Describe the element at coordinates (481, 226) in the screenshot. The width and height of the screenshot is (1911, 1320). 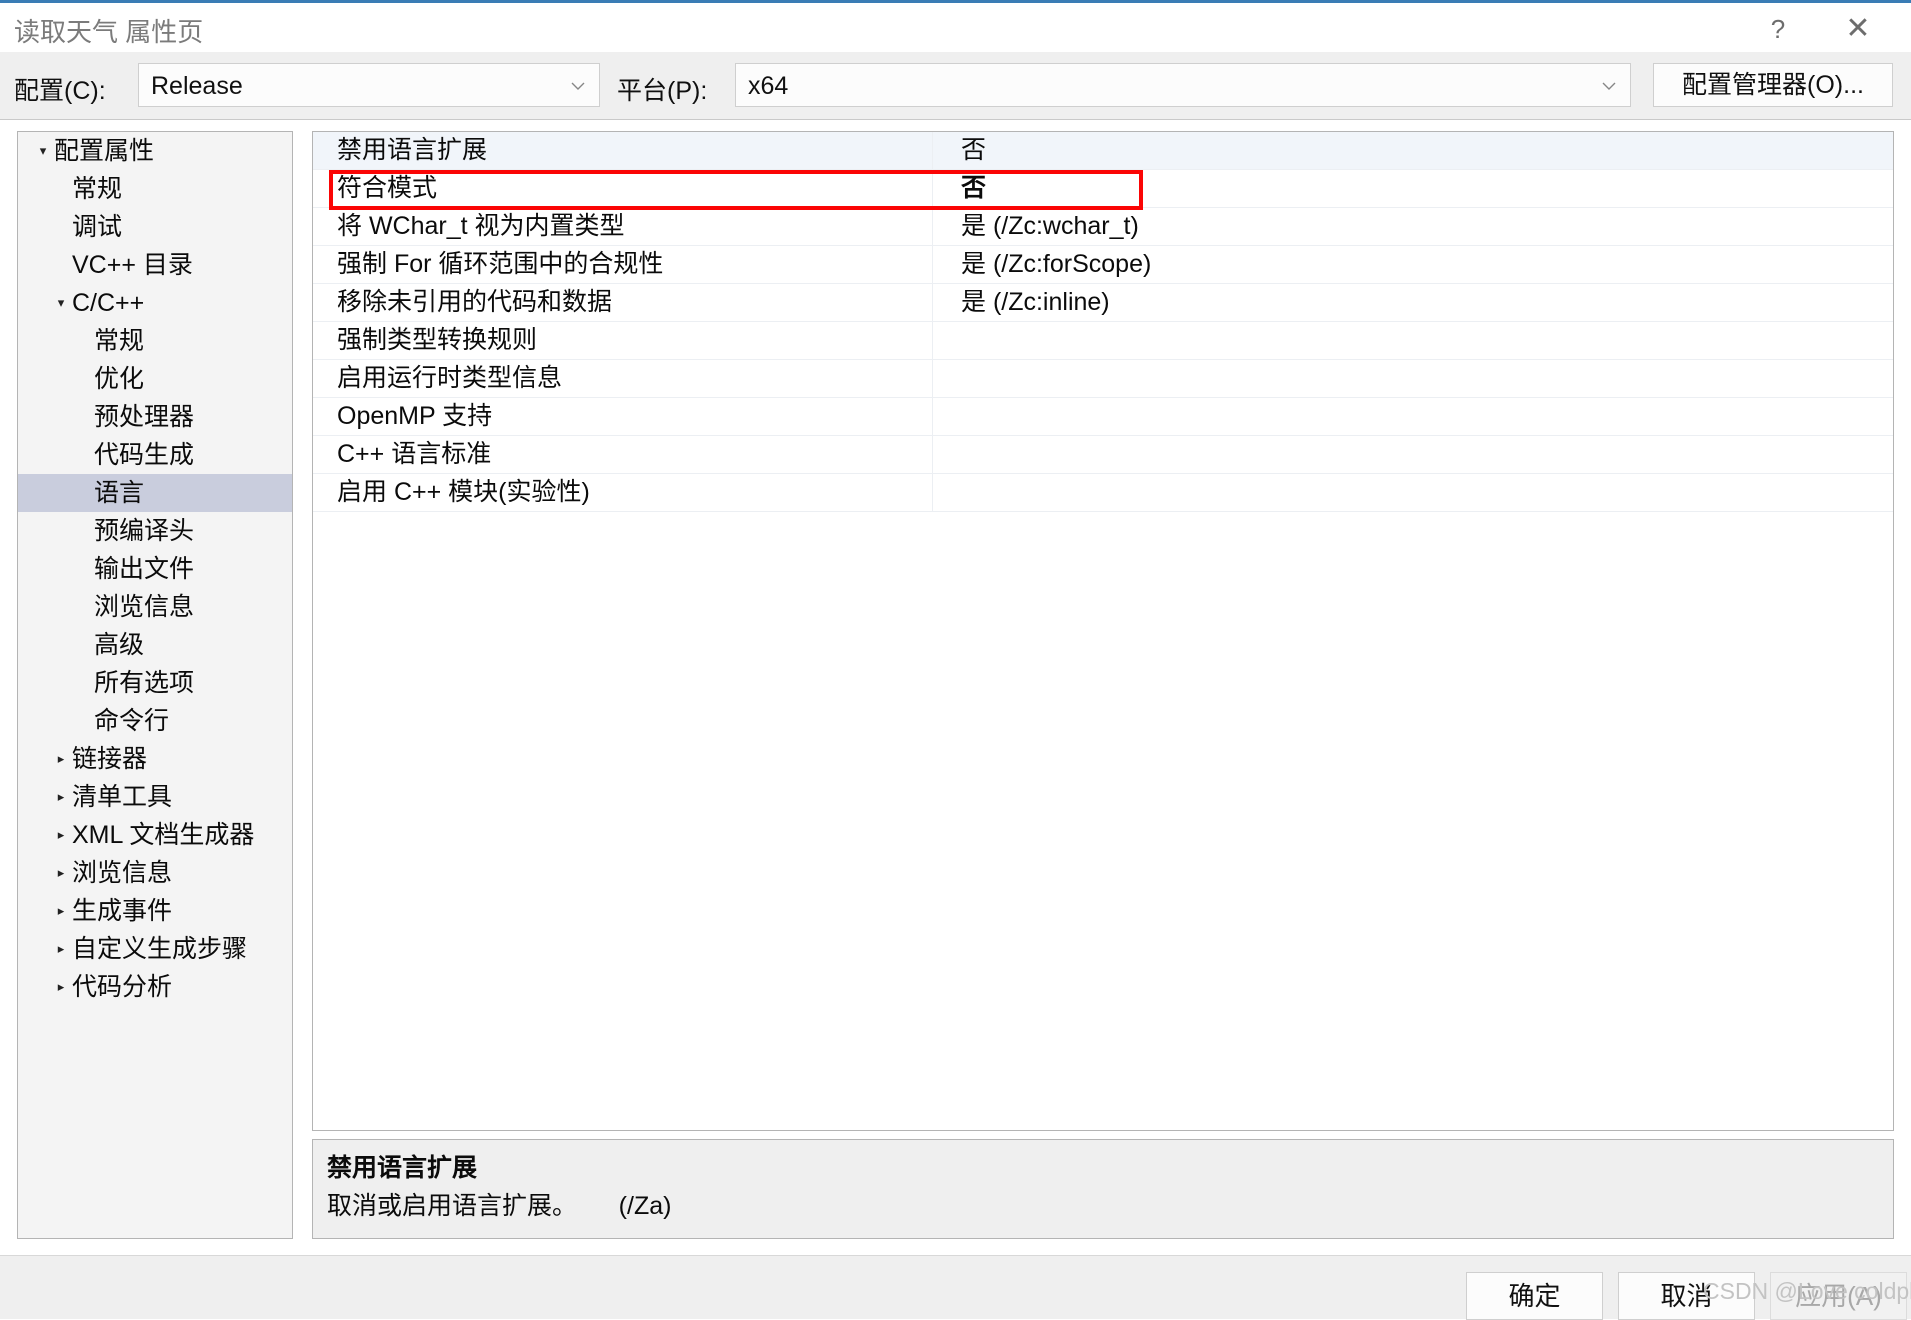
I see `property-name: 将 WChar_t 视为内置类型` at that location.